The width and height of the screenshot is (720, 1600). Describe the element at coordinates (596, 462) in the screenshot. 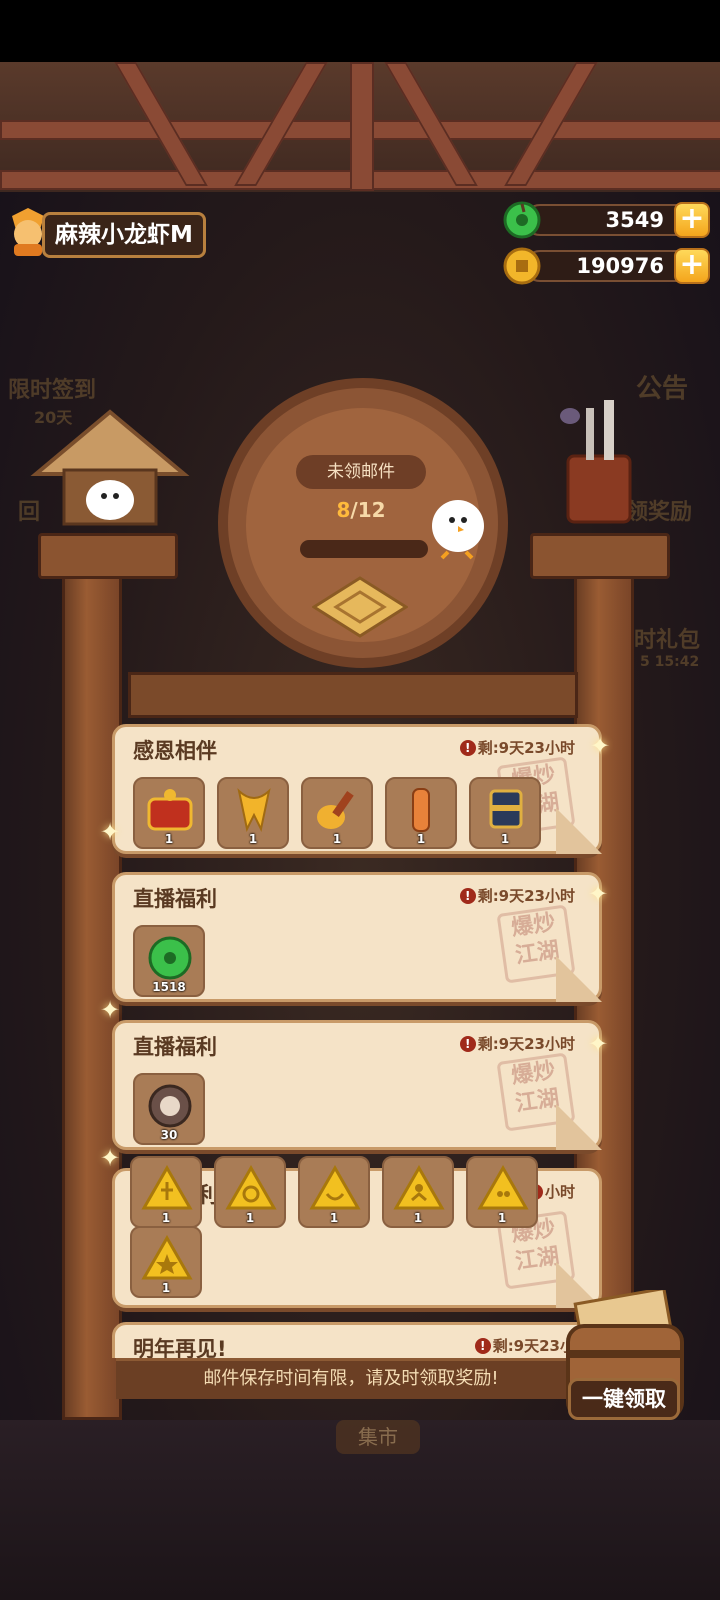

I see `brush-pot-decoration` at that location.